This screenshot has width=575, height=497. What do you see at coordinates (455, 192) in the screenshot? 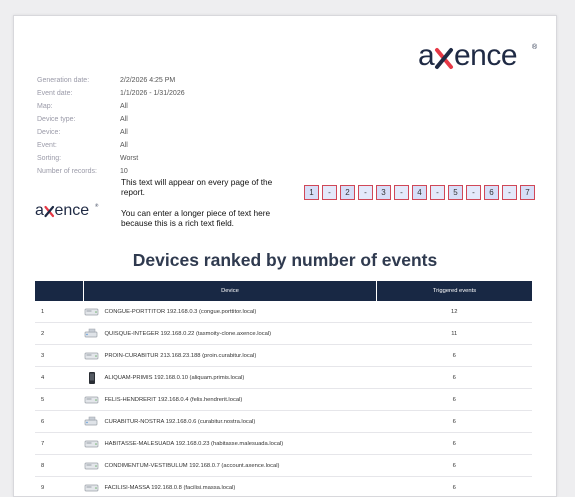
I see `pager-digit: 5` at bounding box center [455, 192].